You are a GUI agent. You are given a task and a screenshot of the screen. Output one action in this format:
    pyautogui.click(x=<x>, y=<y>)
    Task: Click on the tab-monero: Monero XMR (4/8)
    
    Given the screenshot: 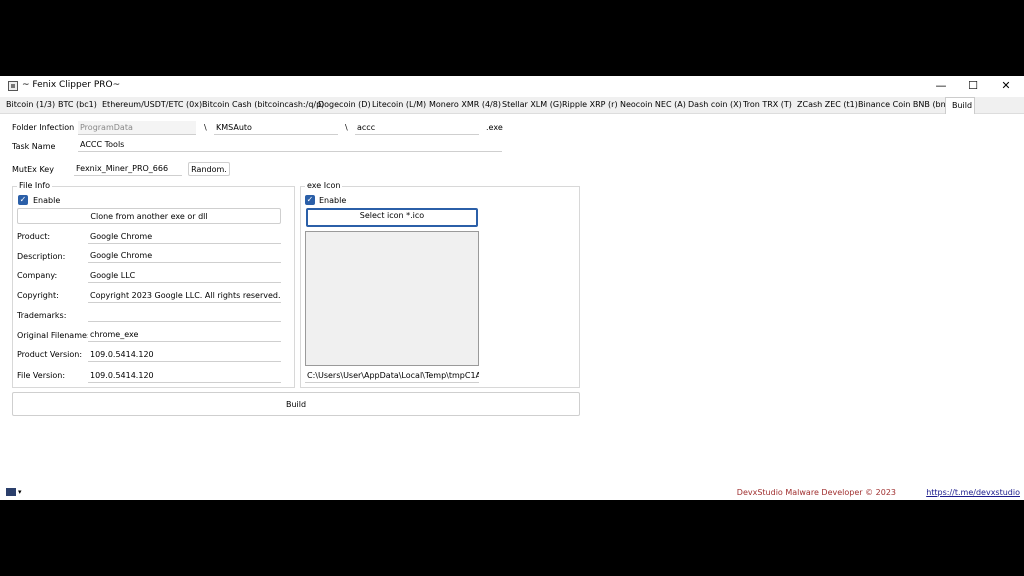 What is the action you would take?
    pyautogui.click(x=462, y=105)
    